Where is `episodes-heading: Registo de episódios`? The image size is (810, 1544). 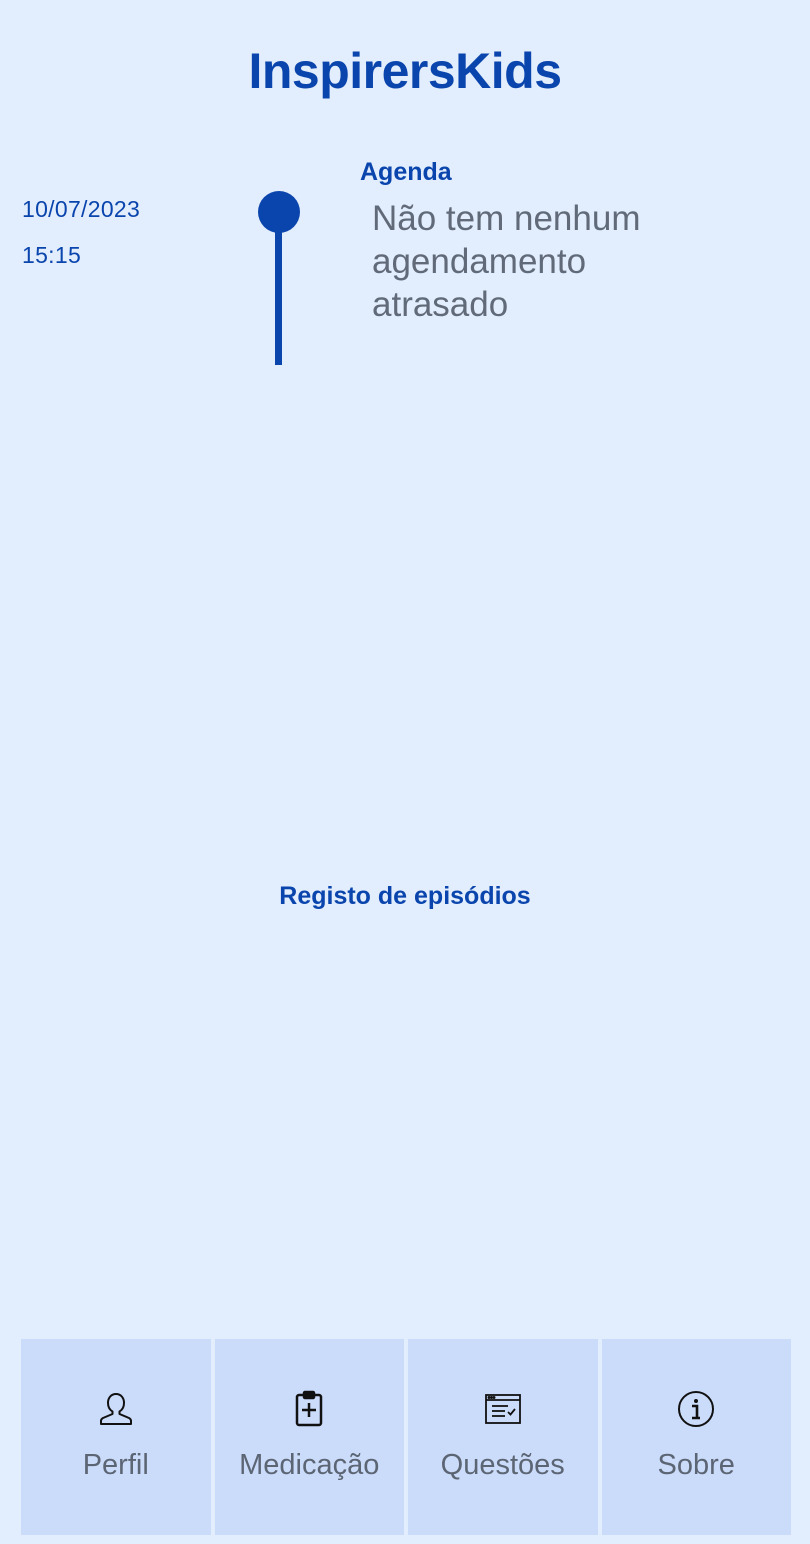
episodes-heading: Registo de episódios is located at coordinates (405, 896).